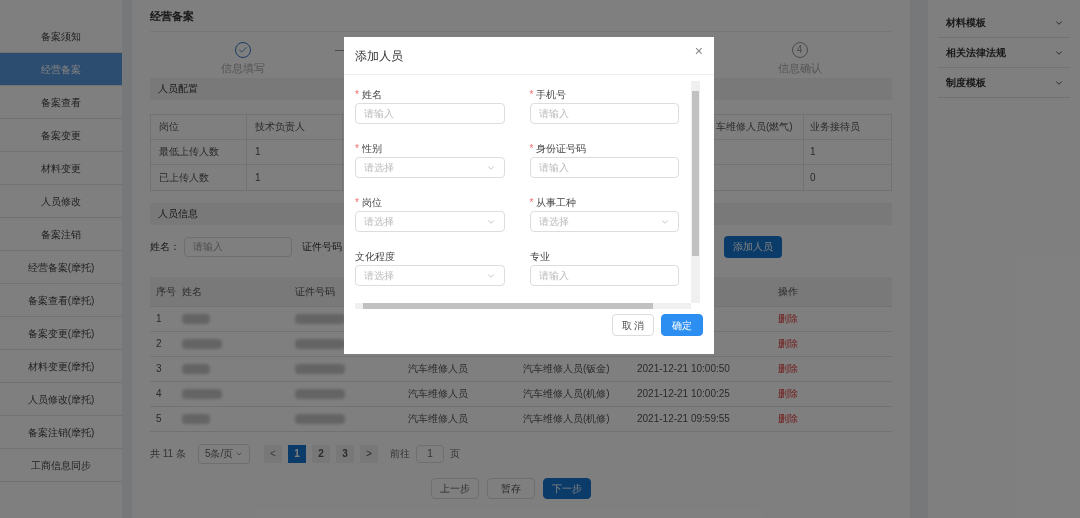  I want to click on sidebar-item: 人员修改, so click(61, 201).